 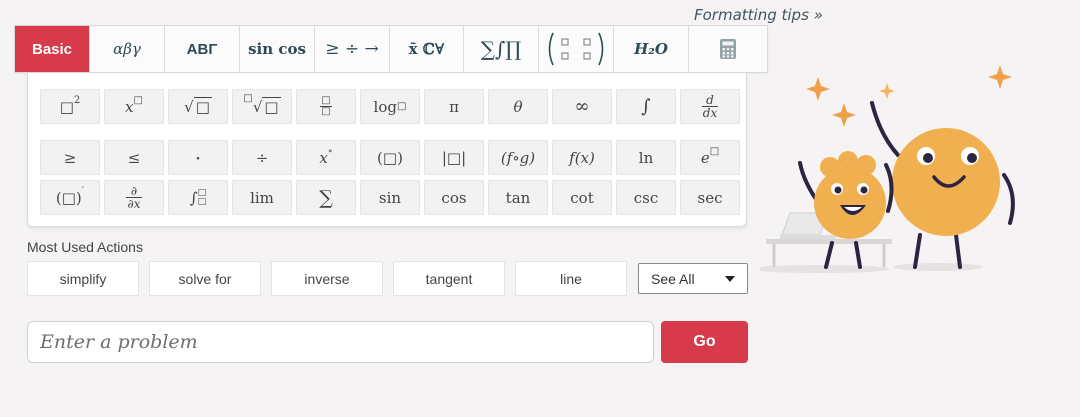 What do you see at coordinates (134, 106) in the screenshot?
I see `key-power: x □` at bounding box center [134, 106].